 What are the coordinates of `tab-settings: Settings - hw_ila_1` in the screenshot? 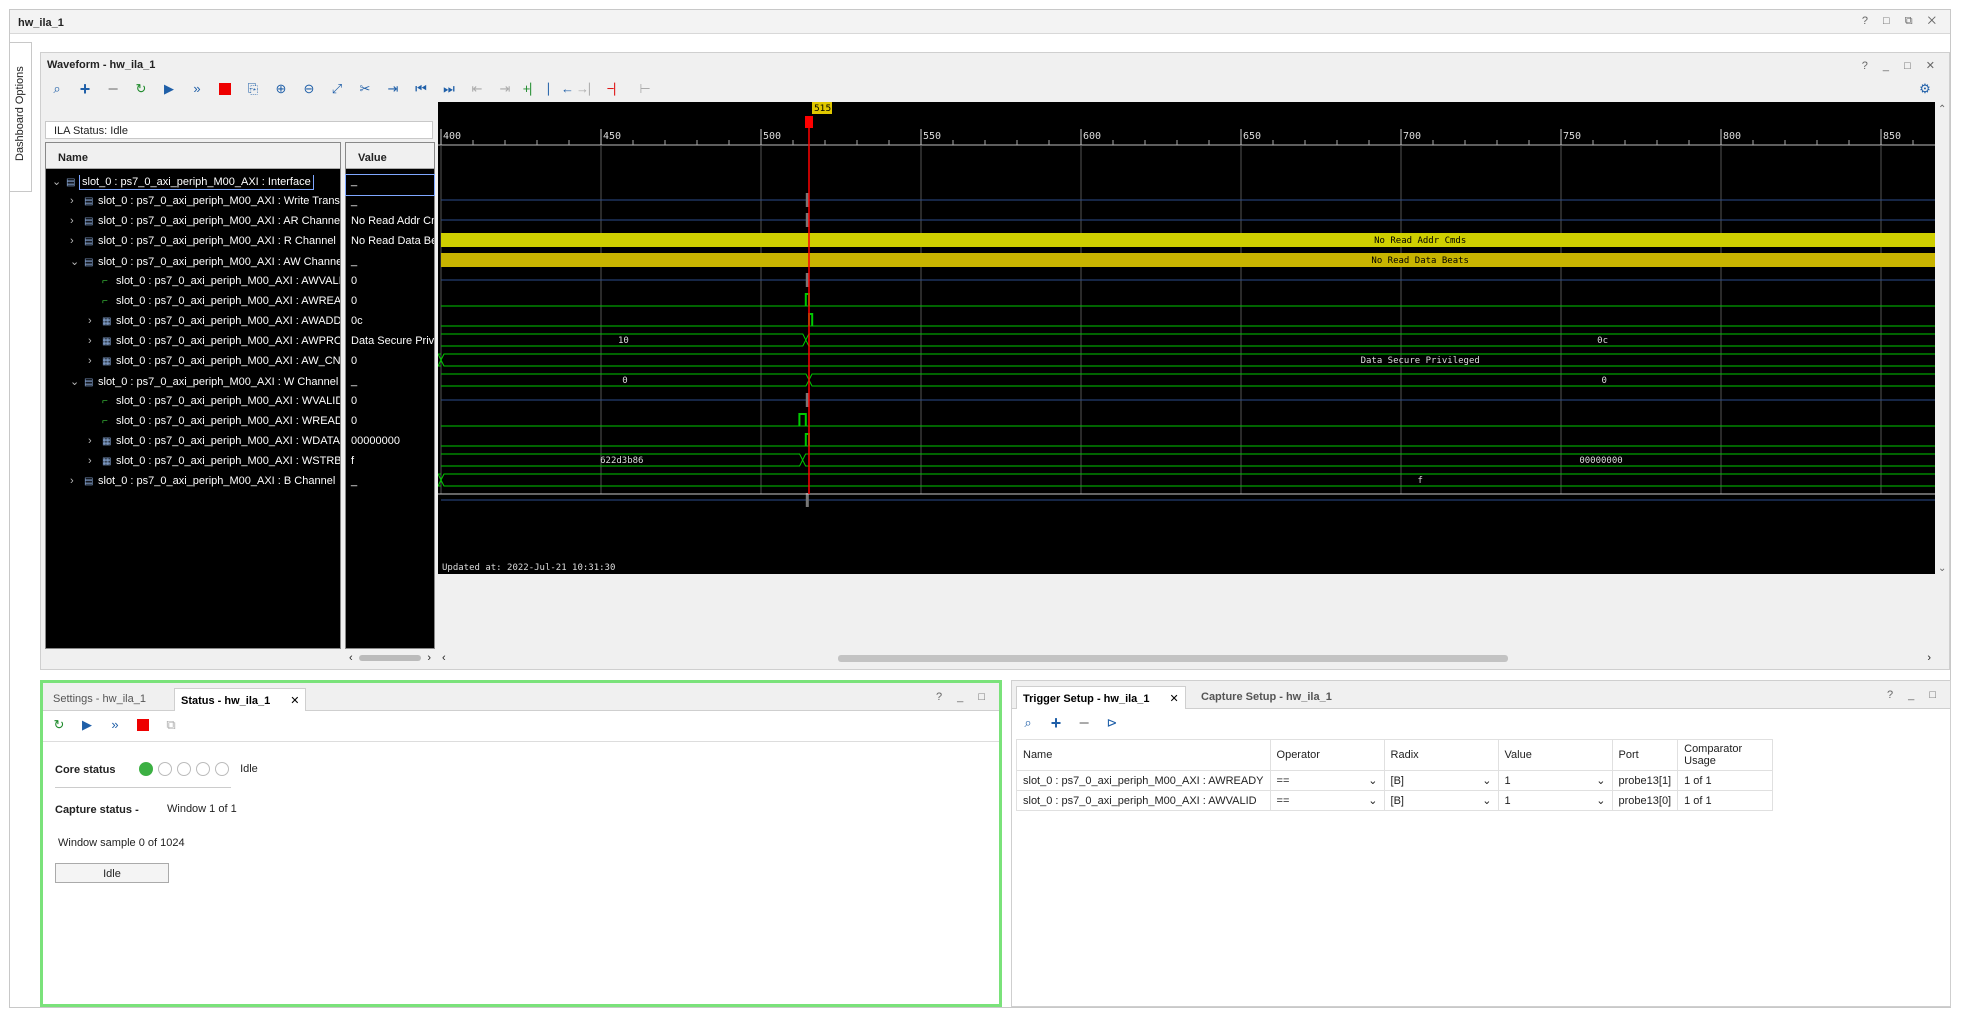 It's located at (99, 699).